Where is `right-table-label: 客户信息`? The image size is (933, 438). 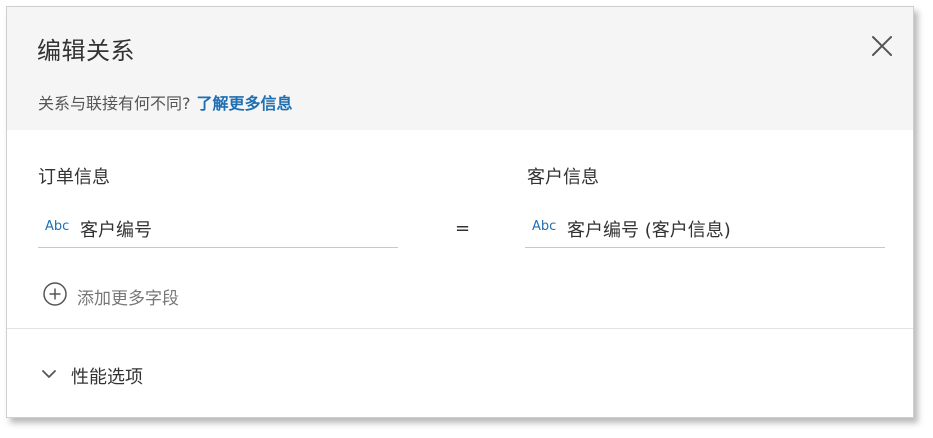 right-table-label: 客户信息 is located at coordinates (563, 177).